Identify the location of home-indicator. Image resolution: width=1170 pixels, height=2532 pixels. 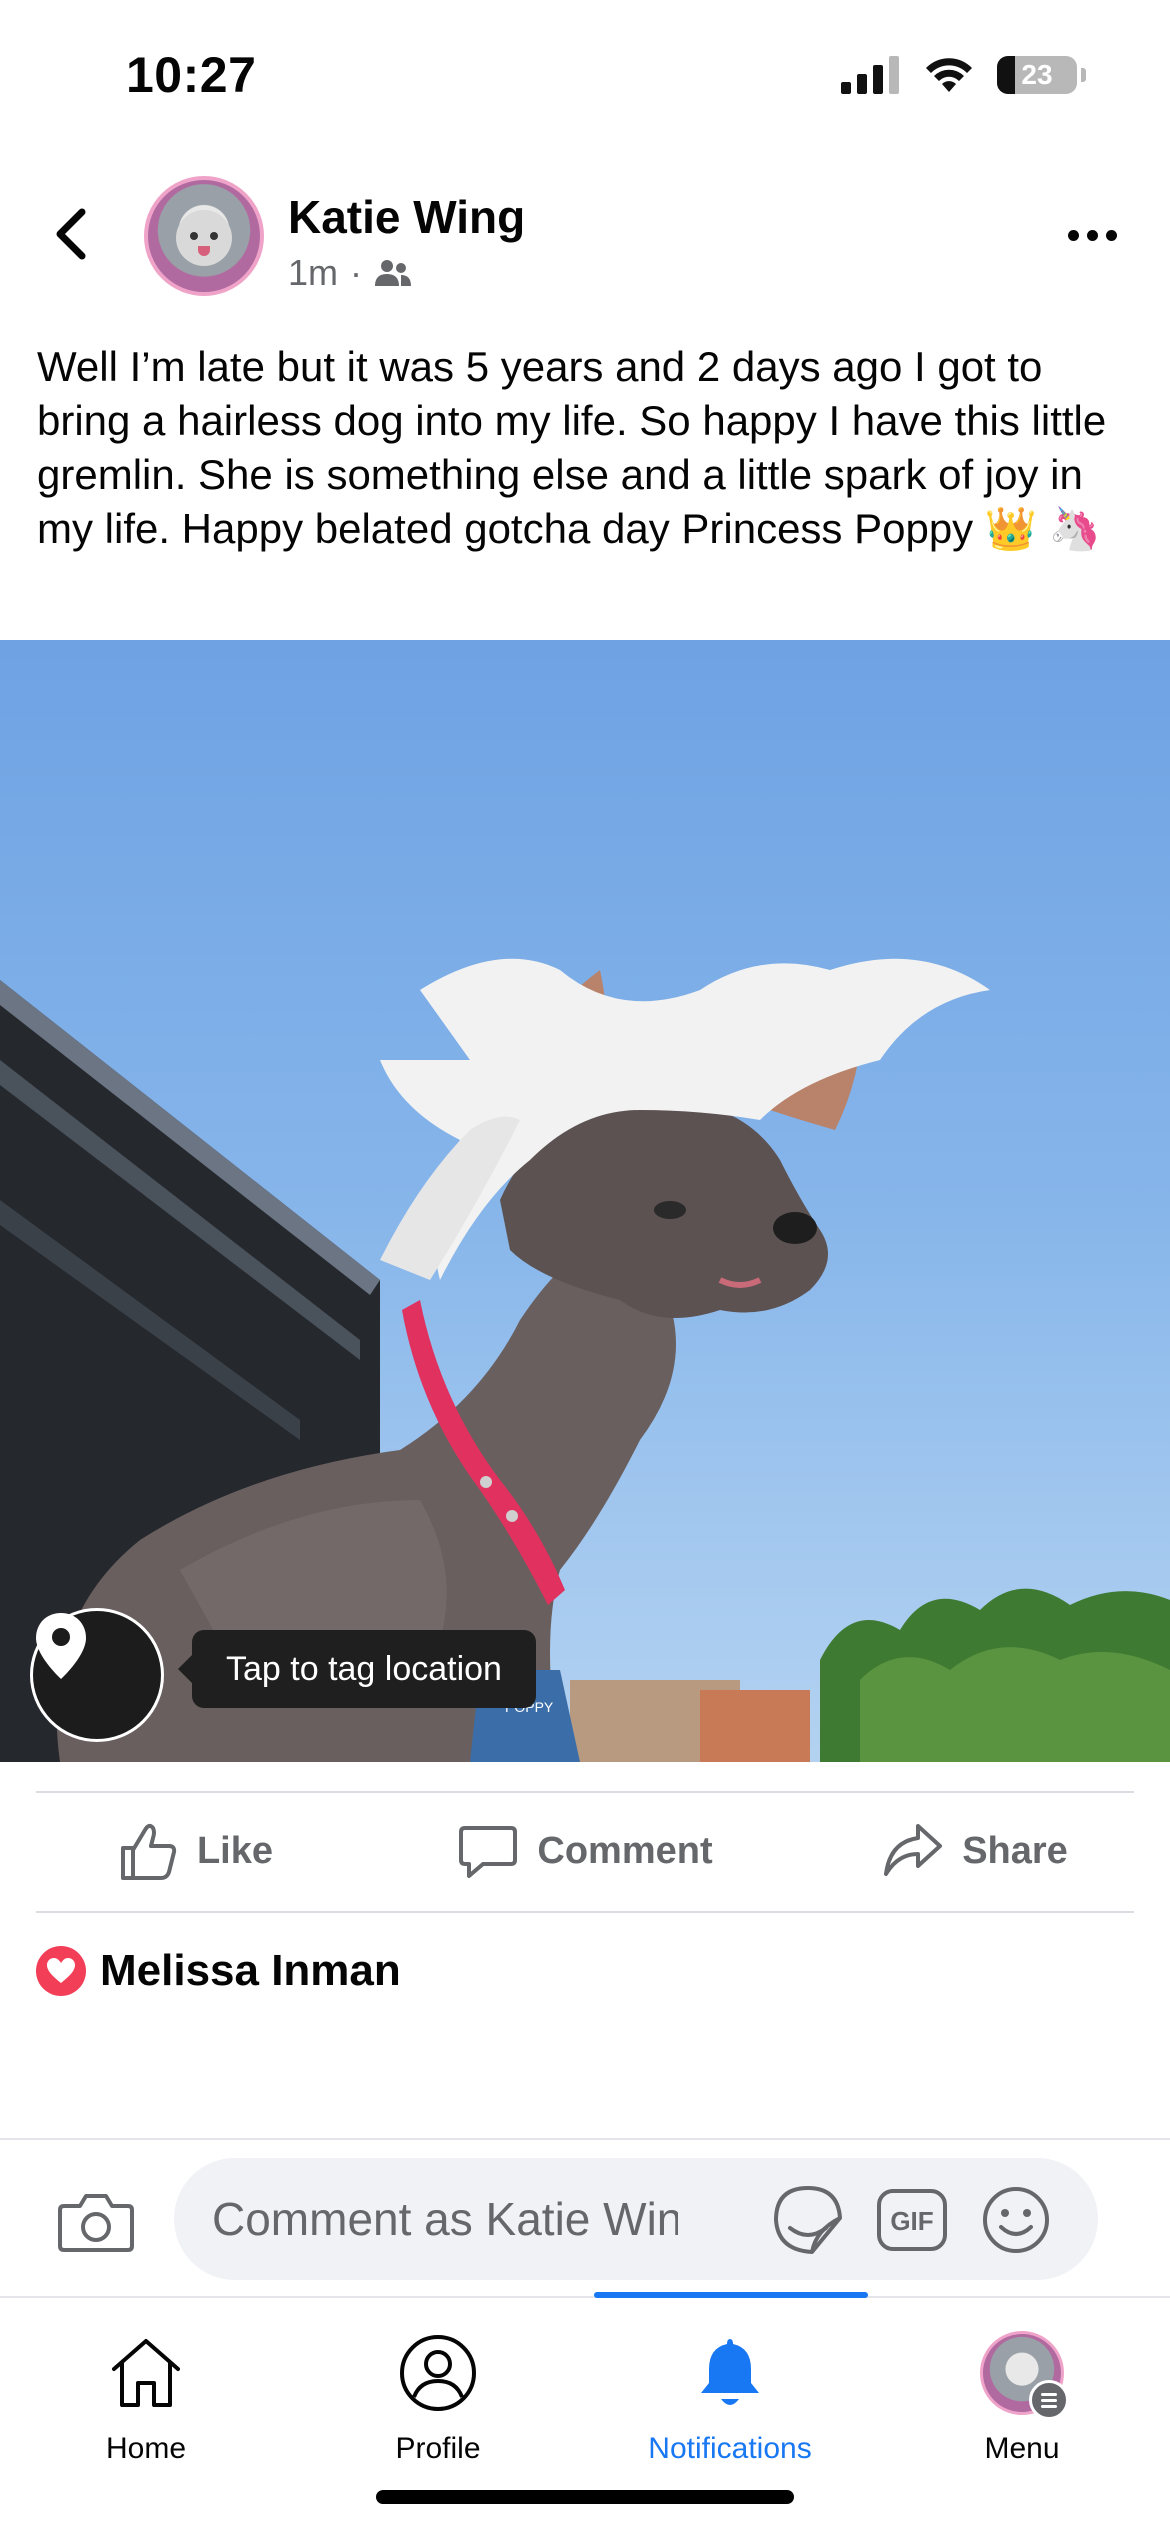
(585, 2497).